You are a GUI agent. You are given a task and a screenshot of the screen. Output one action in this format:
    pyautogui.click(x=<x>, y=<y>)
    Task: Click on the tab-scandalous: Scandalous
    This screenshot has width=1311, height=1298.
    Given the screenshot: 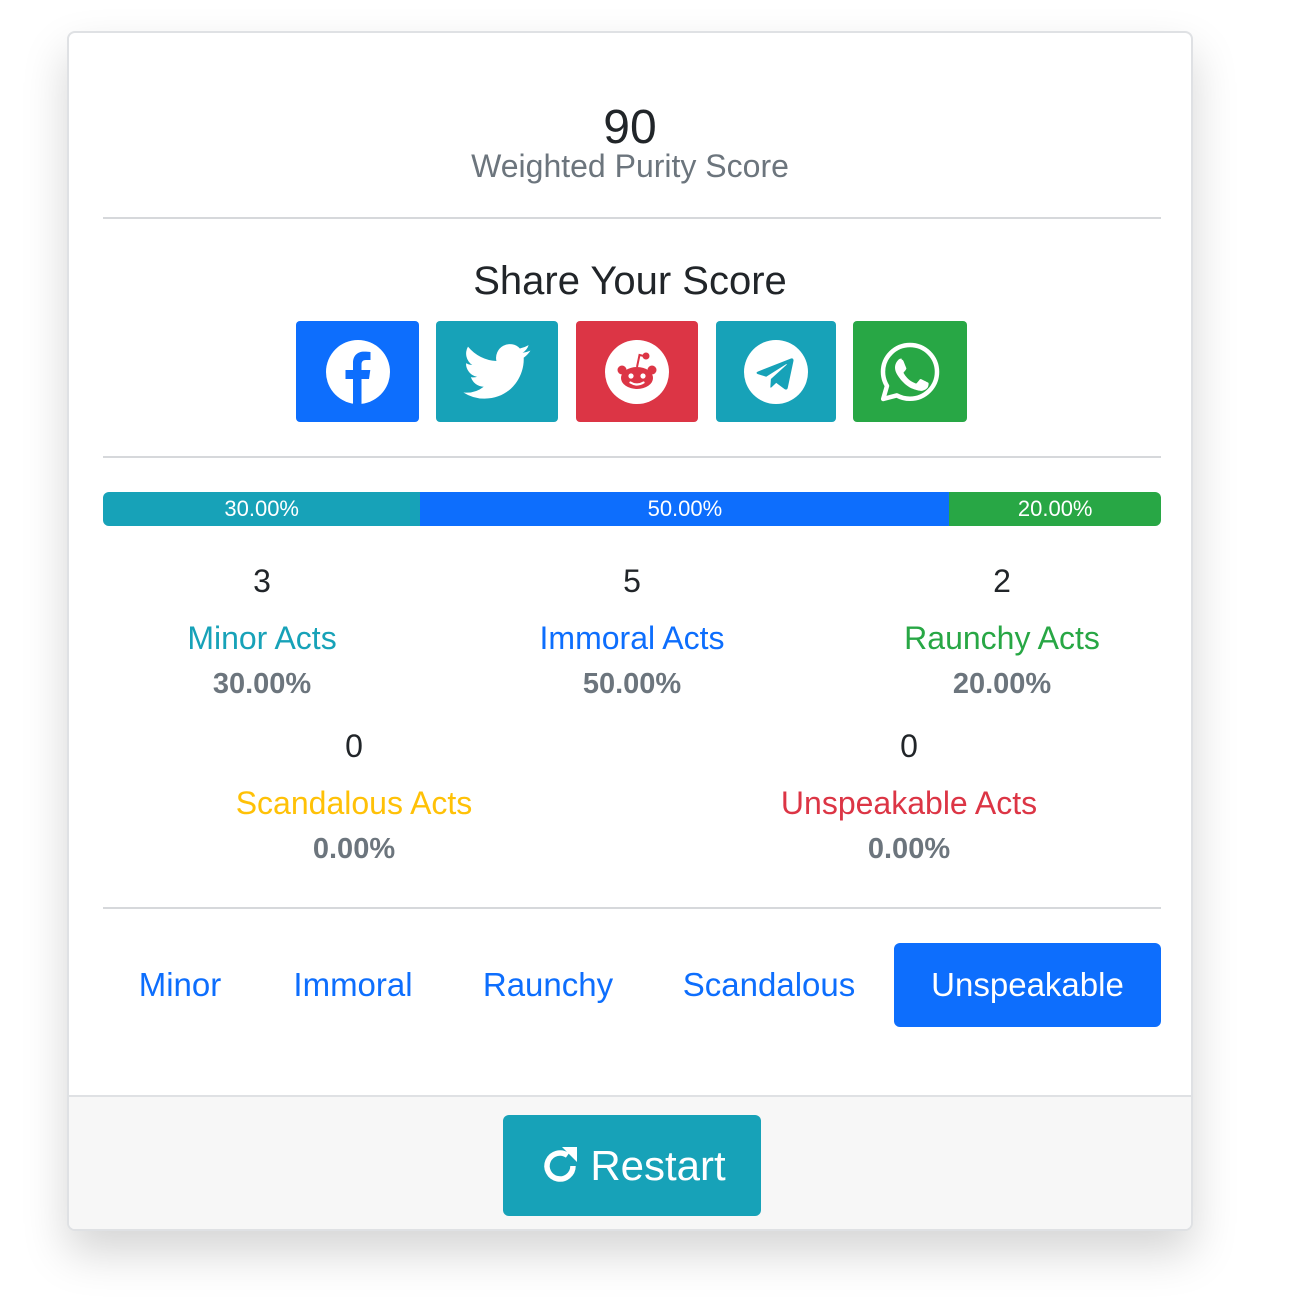 What is the action you would take?
    pyautogui.click(x=769, y=985)
    